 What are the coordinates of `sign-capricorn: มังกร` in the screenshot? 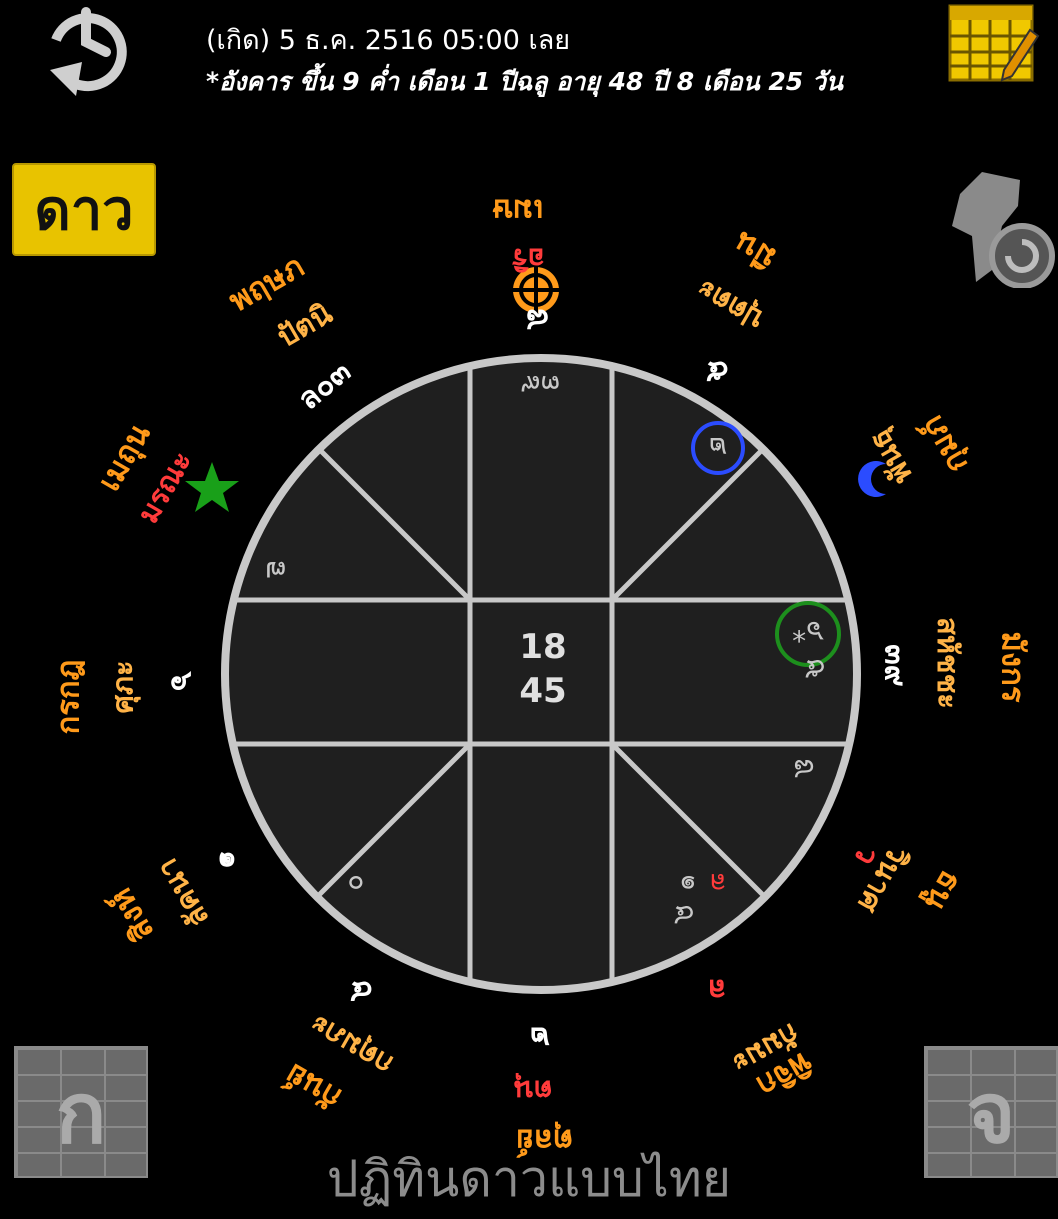 It's located at (1014, 667).